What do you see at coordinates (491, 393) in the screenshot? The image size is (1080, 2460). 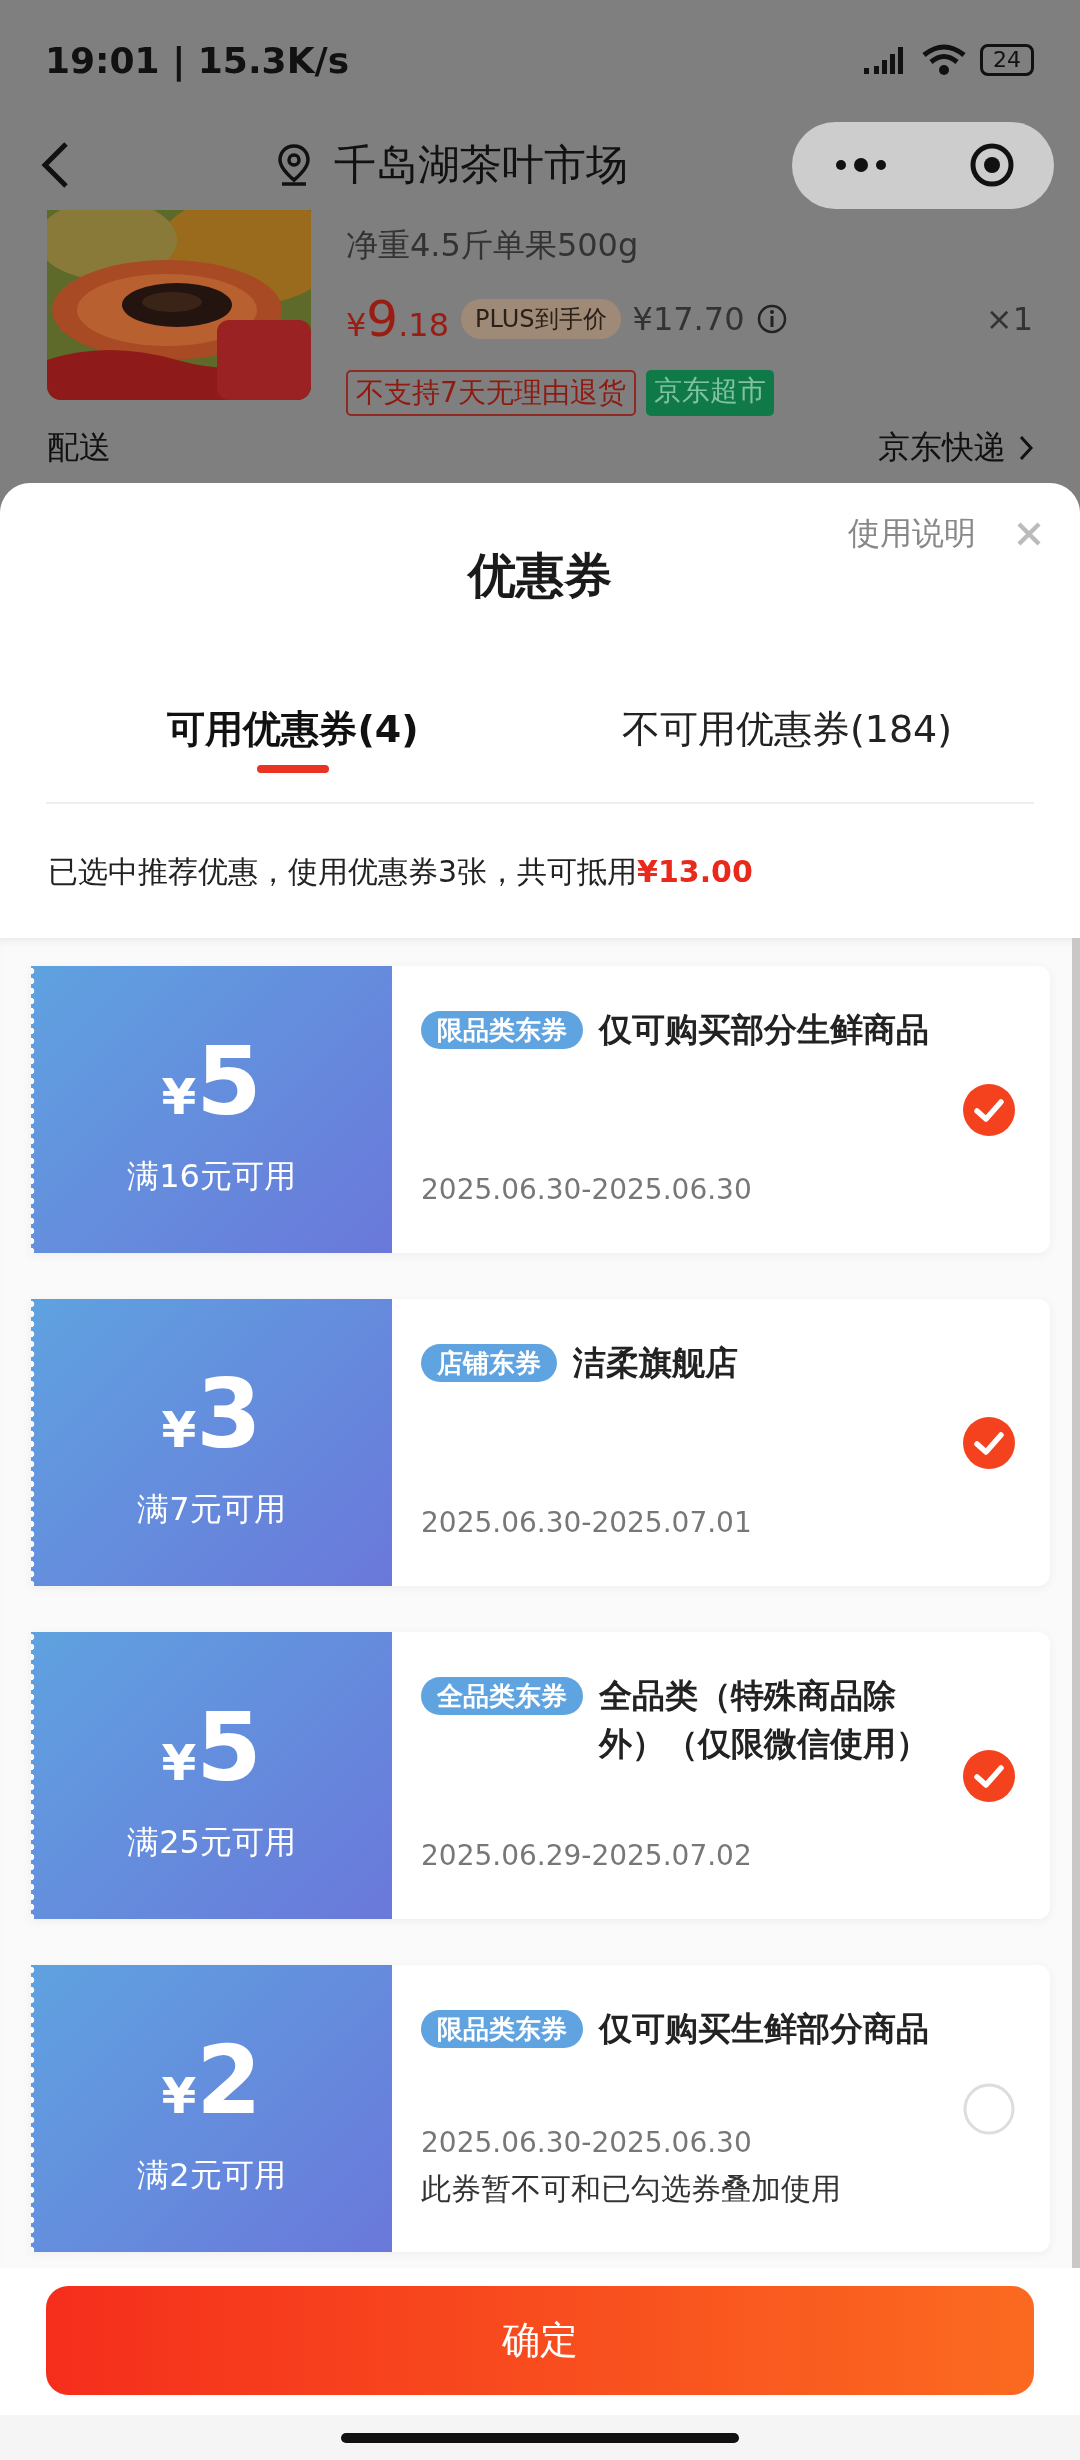 I see `product-tag: 不支持7天无理由退货` at bounding box center [491, 393].